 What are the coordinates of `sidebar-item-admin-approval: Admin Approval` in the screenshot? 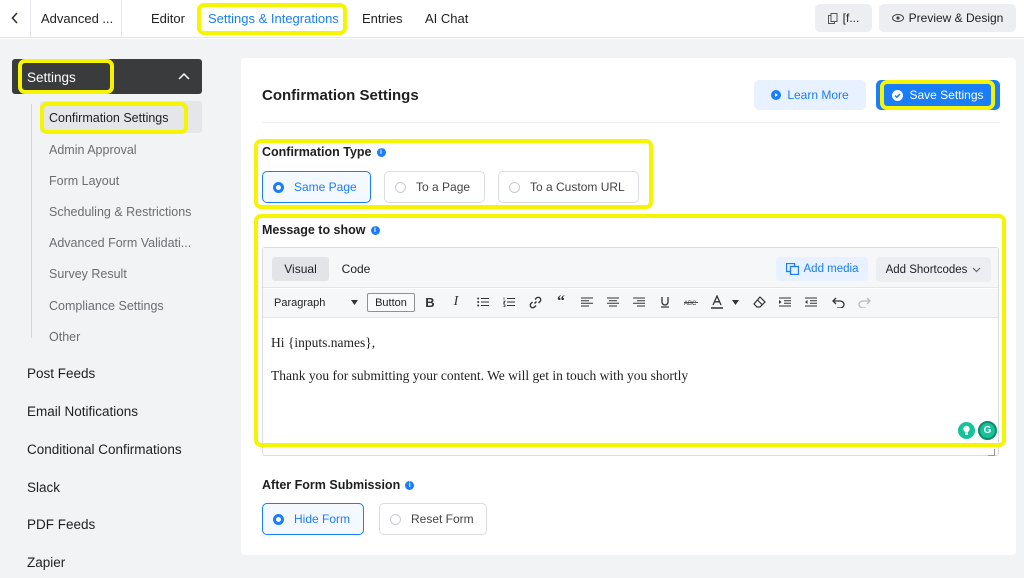 It's located at (93, 150).